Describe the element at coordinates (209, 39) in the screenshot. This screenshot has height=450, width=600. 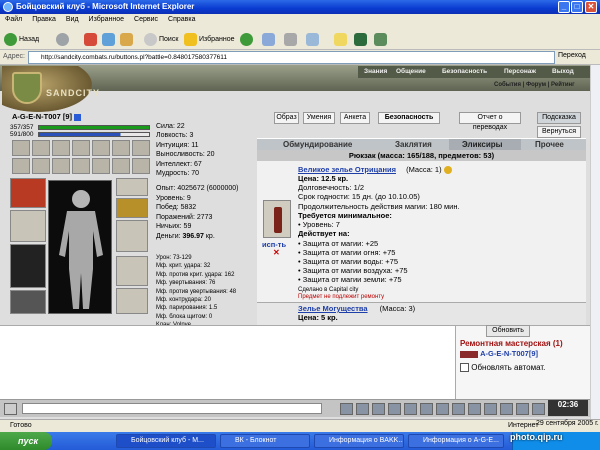
I see `favorites-button: Избранное` at that location.